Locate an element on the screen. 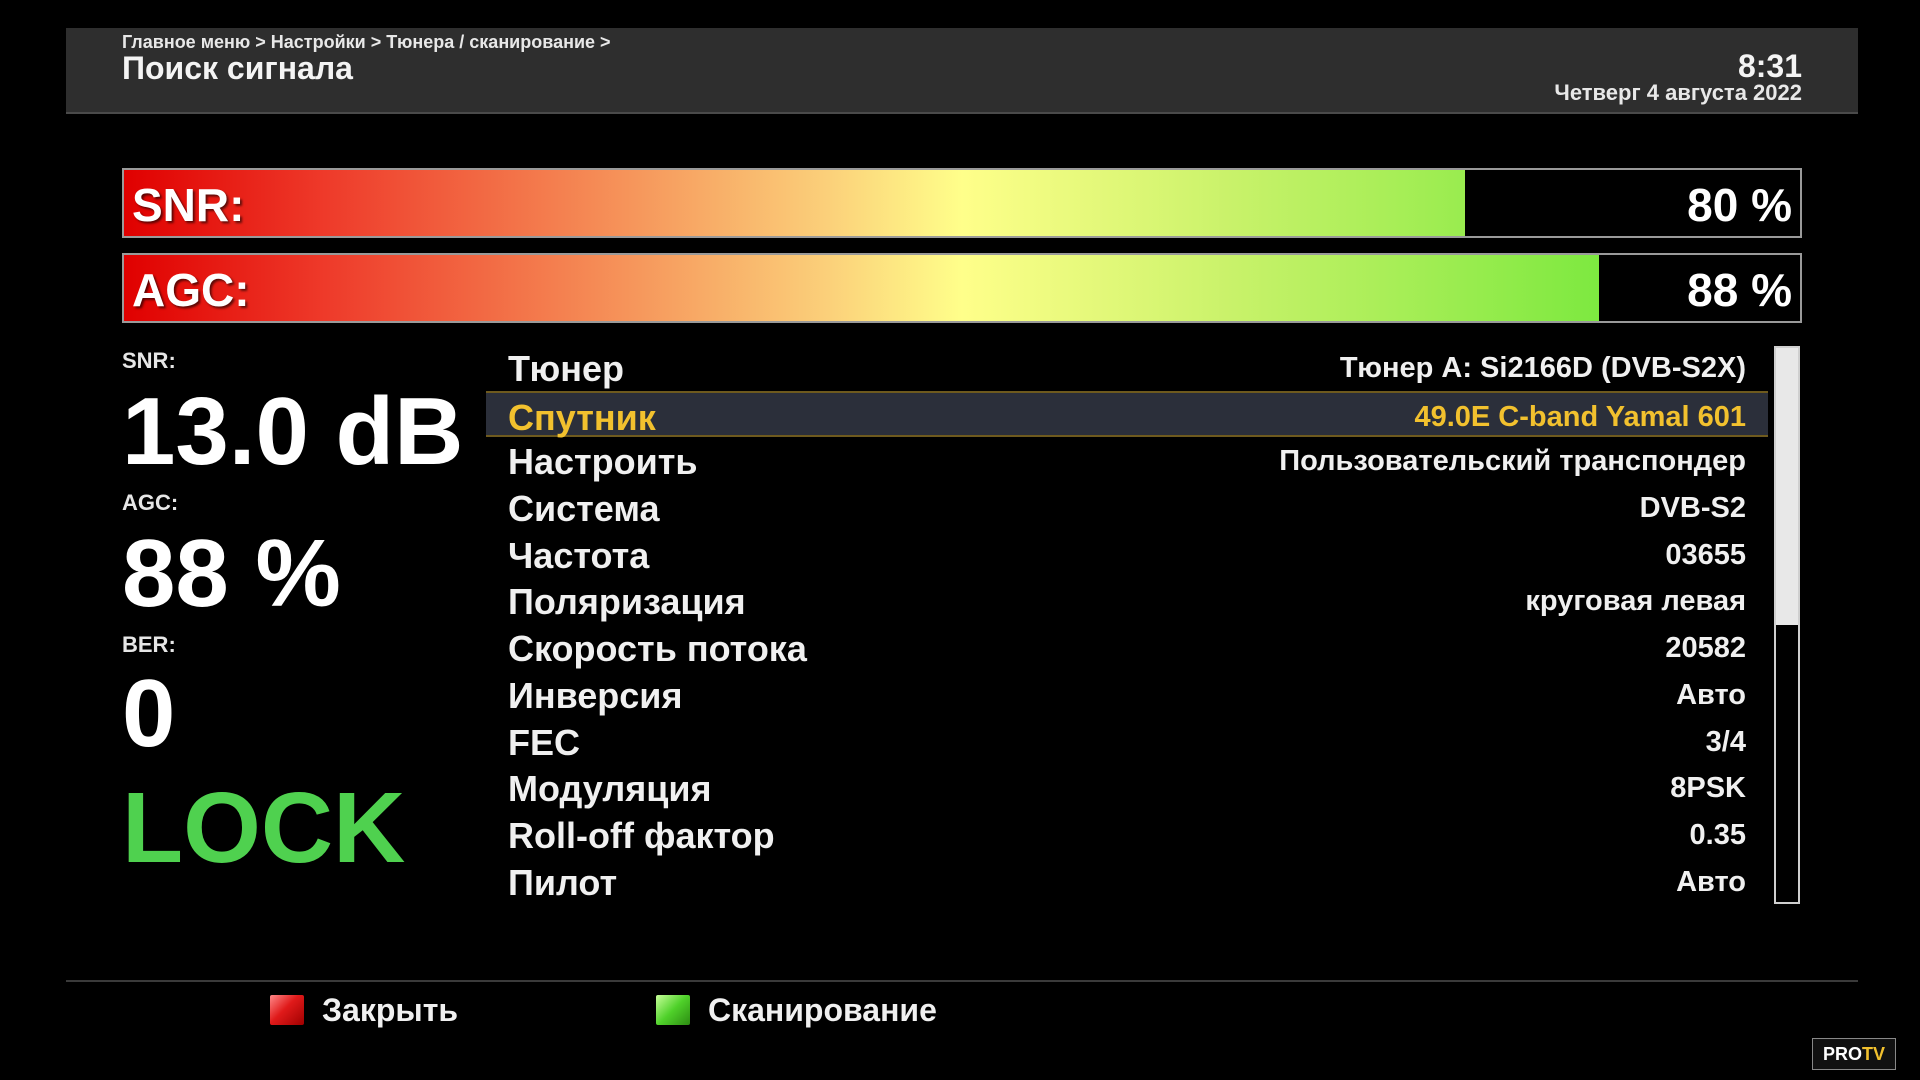  page-title: Поиск сигнала is located at coordinates (237, 68).